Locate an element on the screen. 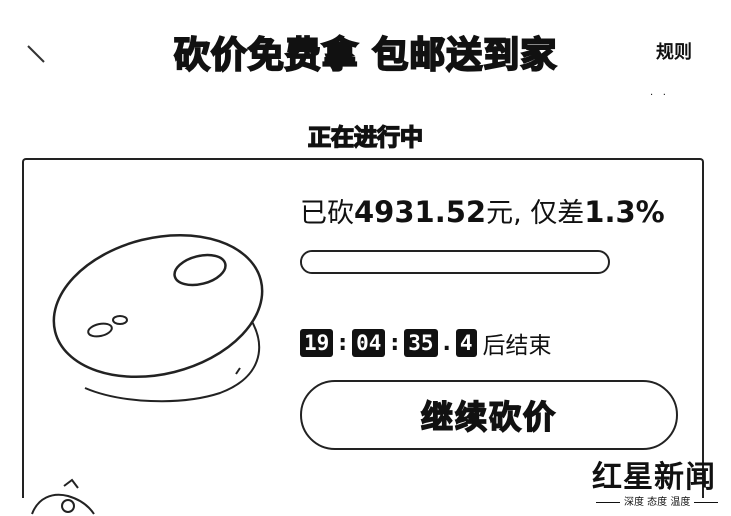 The width and height of the screenshot is (731, 516). countdown-seconds: 35 is located at coordinates (421, 343).